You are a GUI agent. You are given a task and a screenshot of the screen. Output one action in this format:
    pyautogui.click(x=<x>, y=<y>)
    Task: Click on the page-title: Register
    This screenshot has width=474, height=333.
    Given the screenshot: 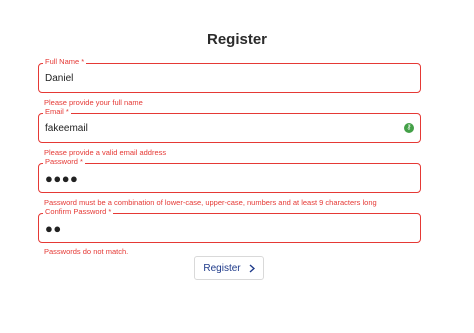 What is the action you would take?
    pyautogui.click(x=237, y=39)
    